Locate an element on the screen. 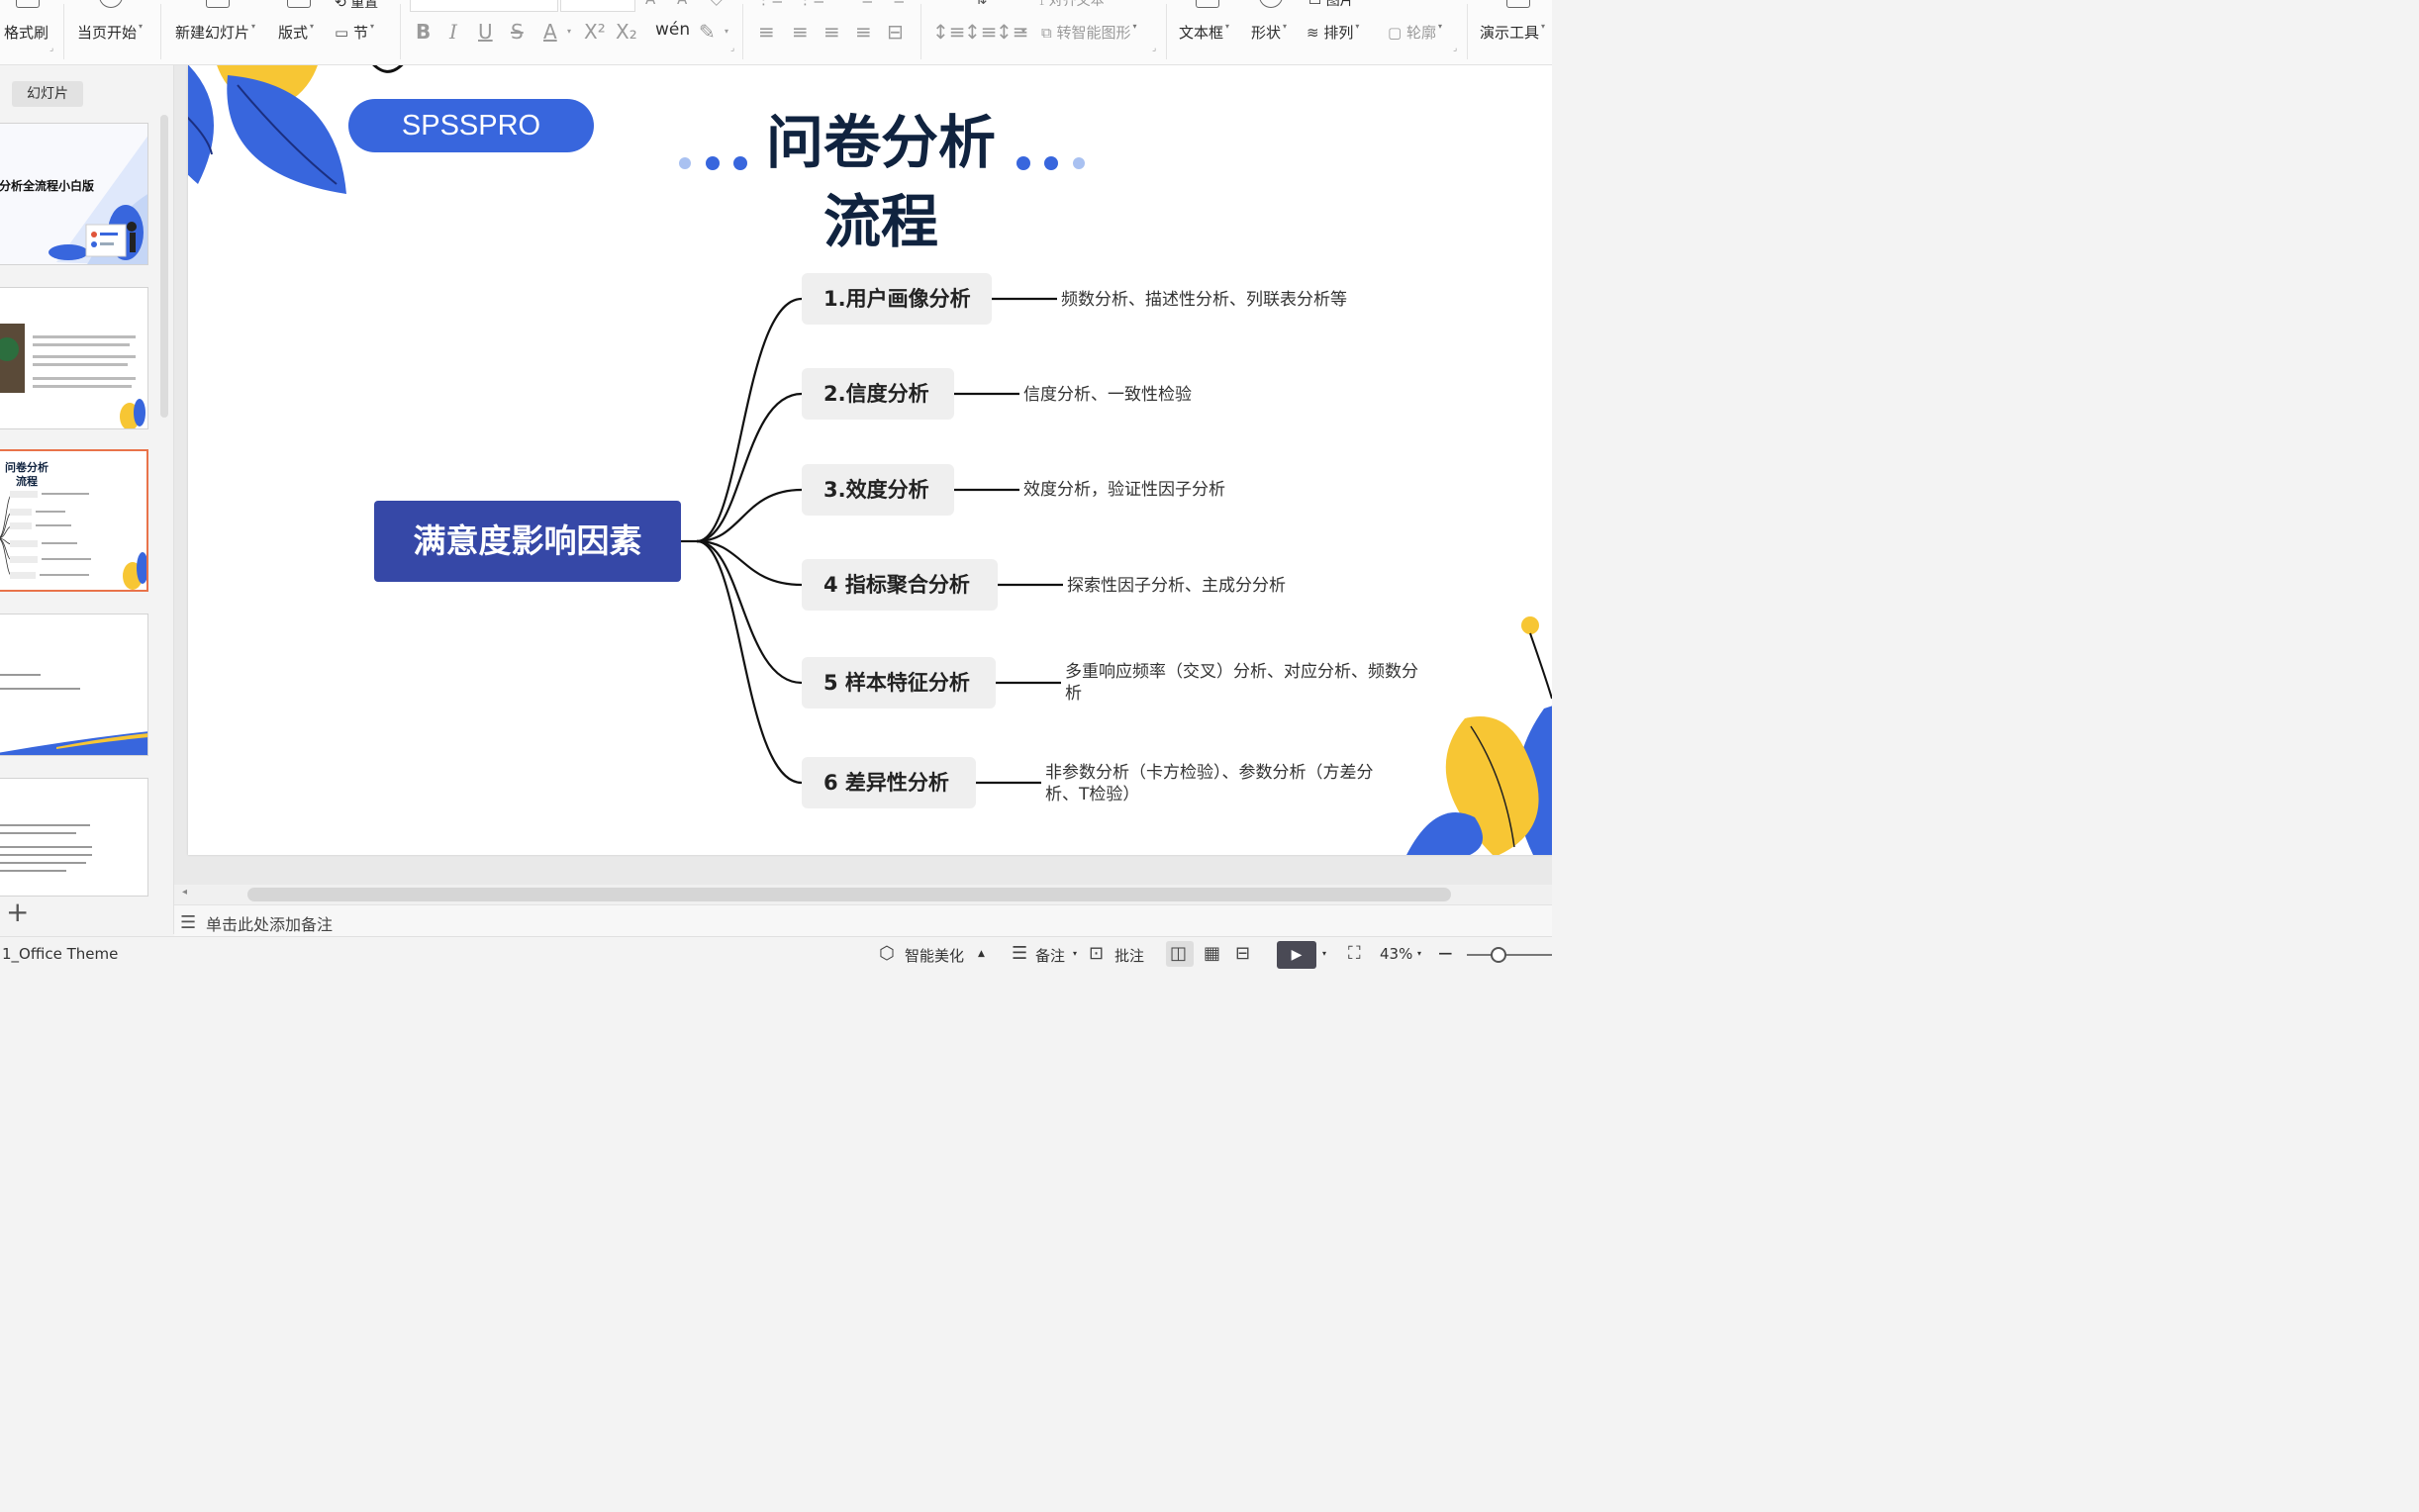 The width and height of the screenshot is (2419, 1512). outline-button: ▢ 轮廓 ▾ is located at coordinates (1415, 33).